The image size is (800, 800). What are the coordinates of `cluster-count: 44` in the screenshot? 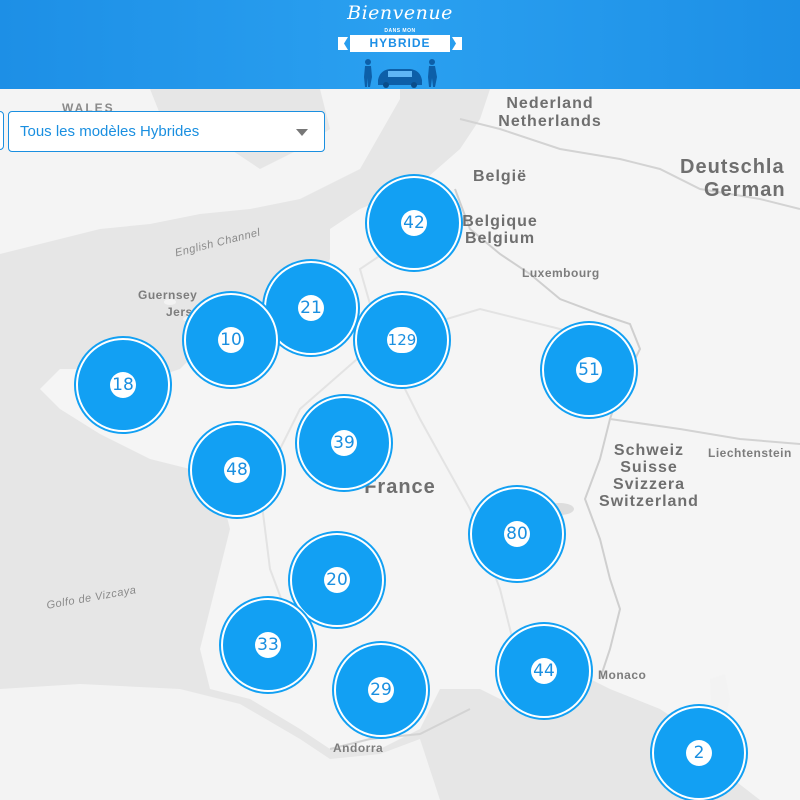 It's located at (544, 671).